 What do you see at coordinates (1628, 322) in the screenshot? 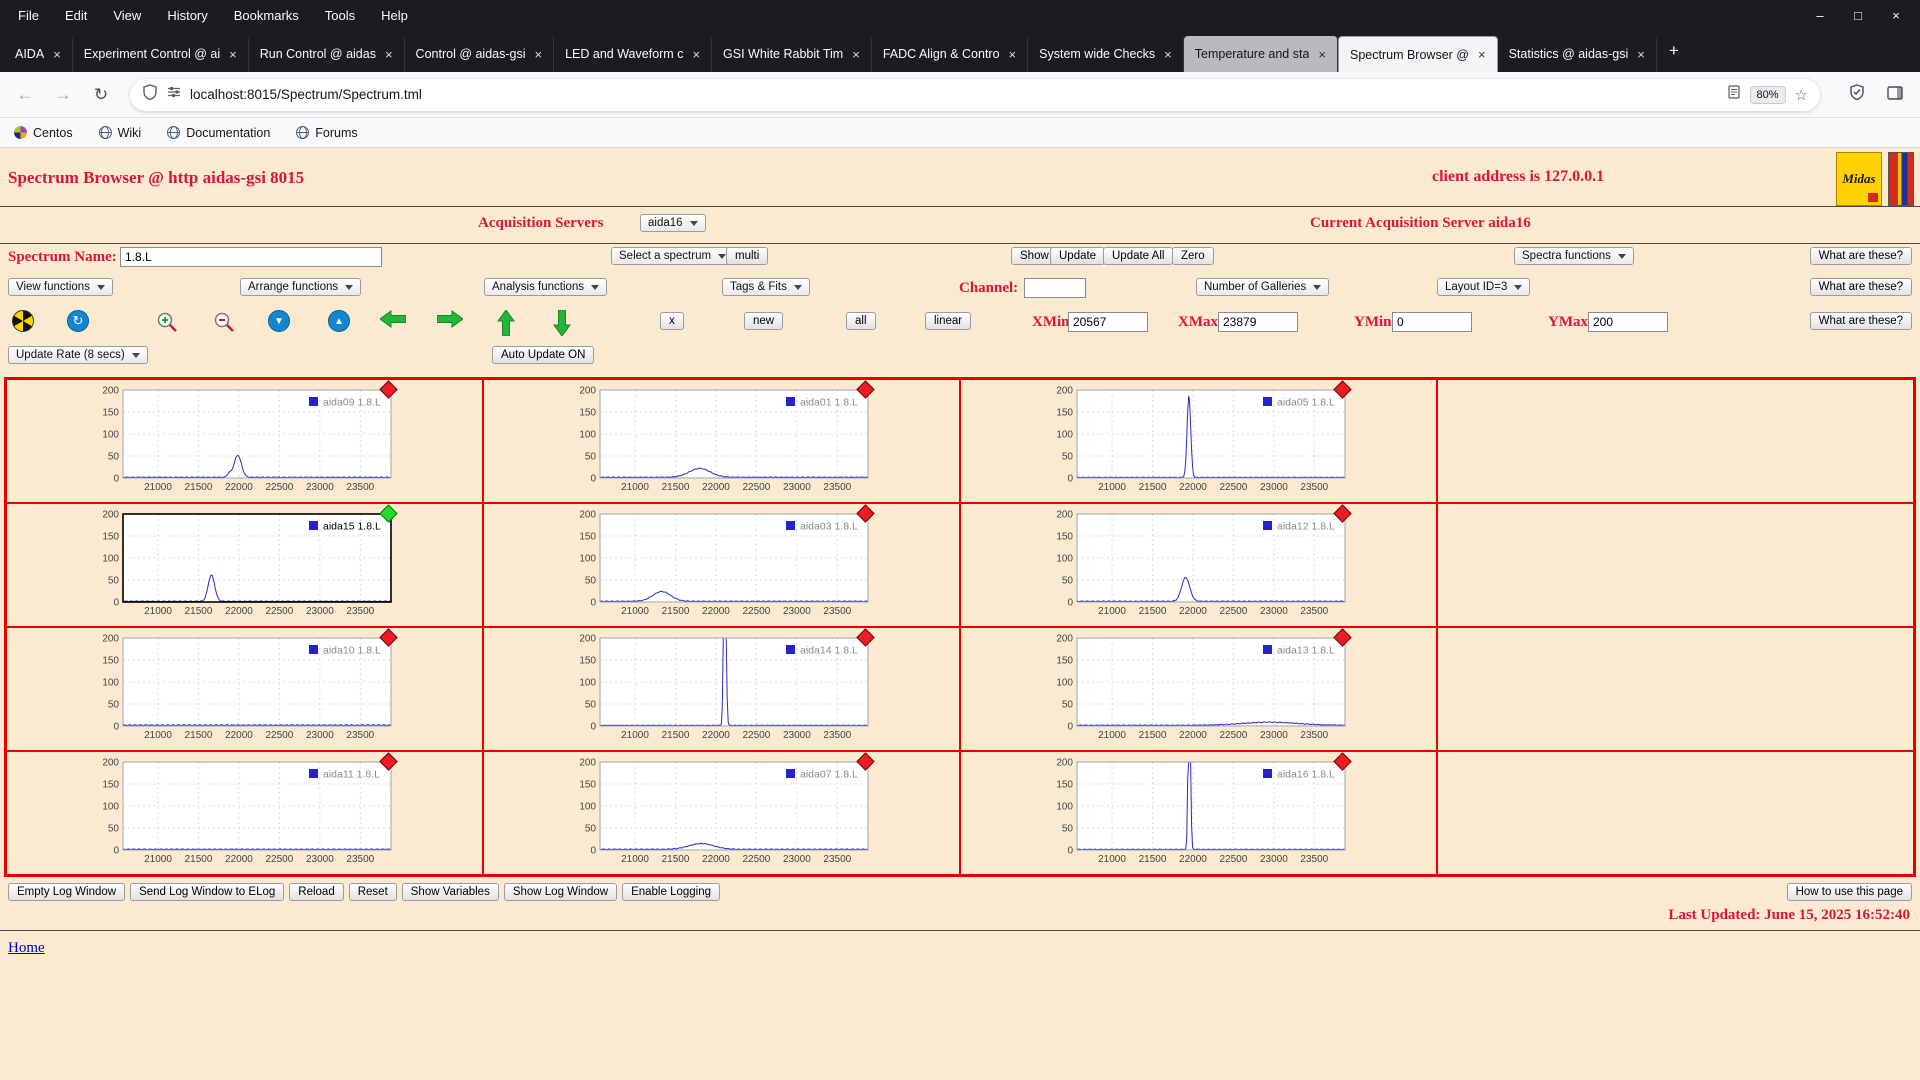
I see `ymax-input` at bounding box center [1628, 322].